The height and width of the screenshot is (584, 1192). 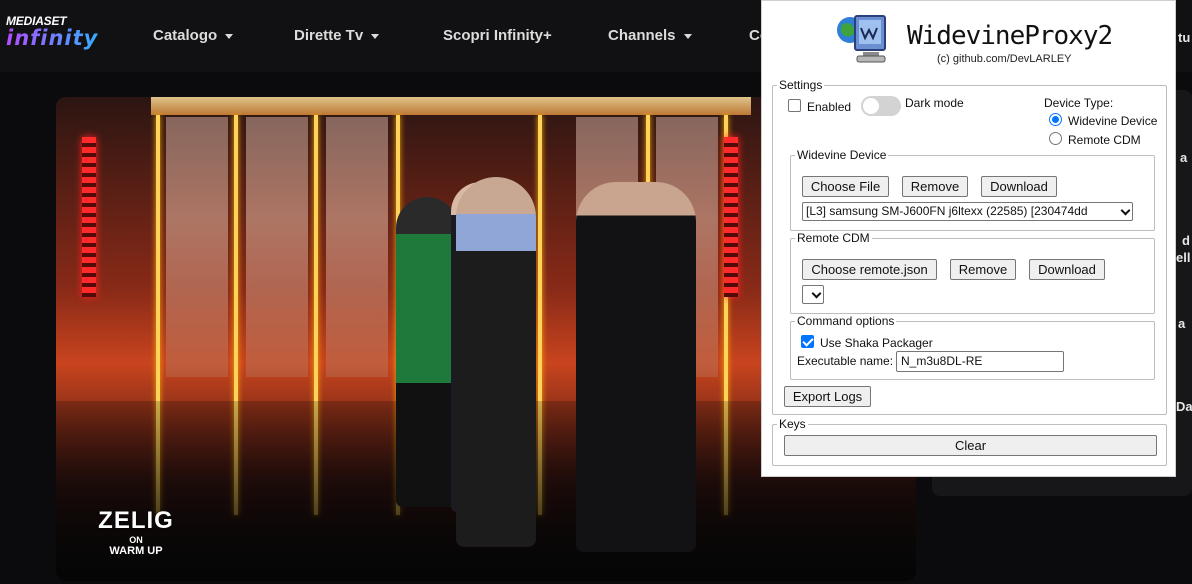 What do you see at coordinates (1067, 269) in the screenshot?
I see `remote-cdm-download-button: Download` at bounding box center [1067, 269].